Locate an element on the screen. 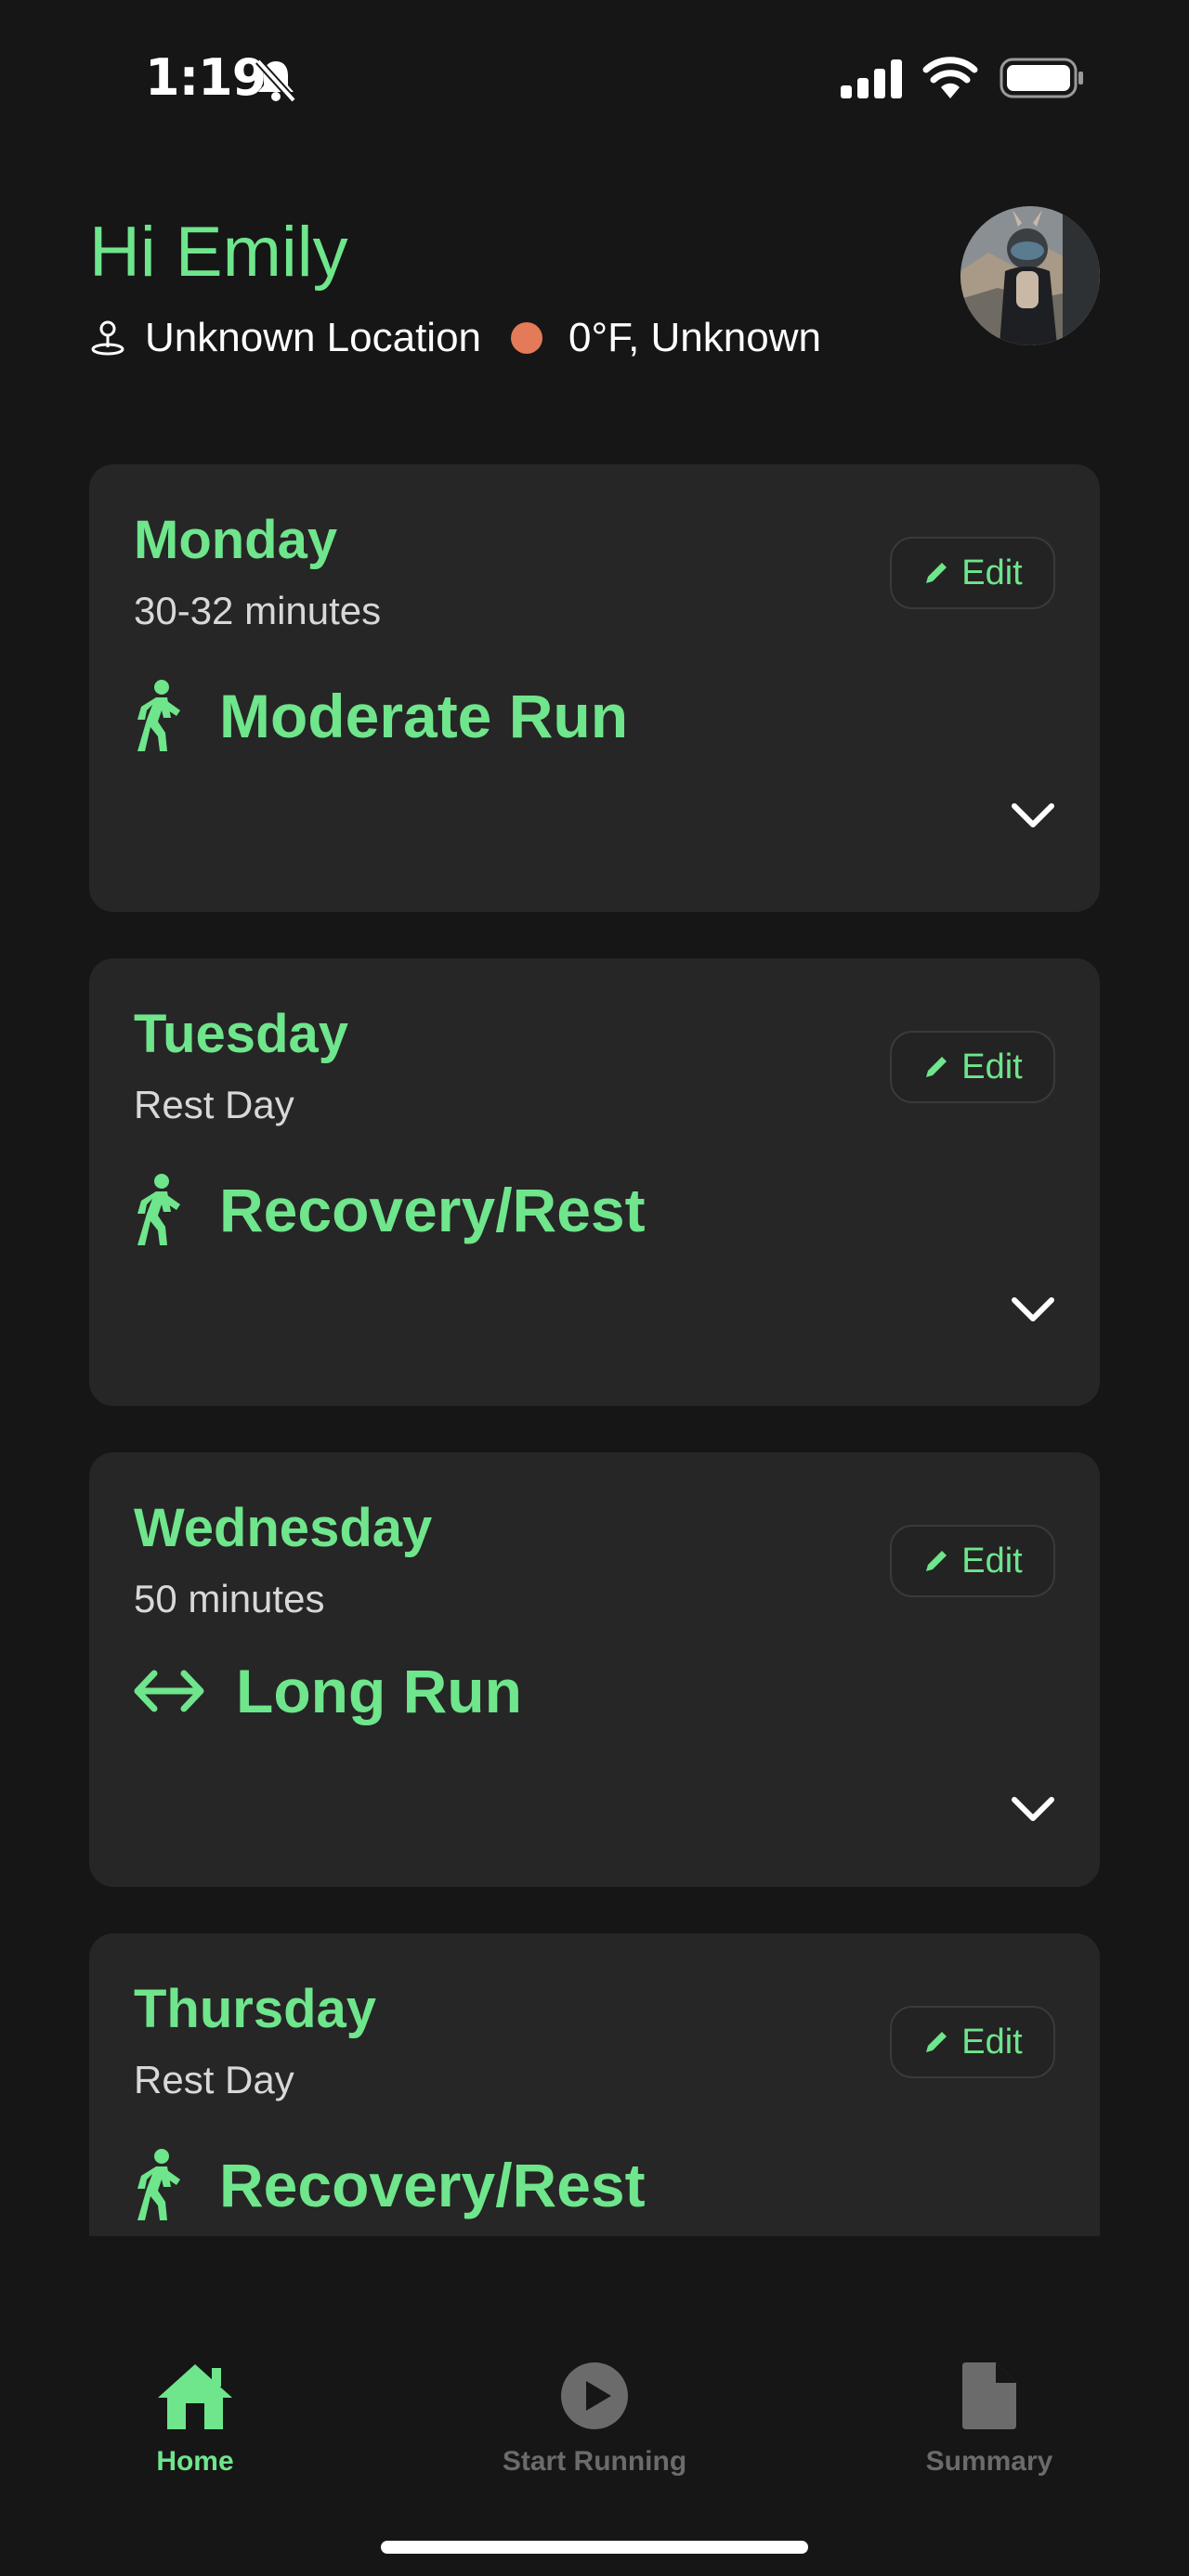 This screenshot has height=2576, width=1189. day-card-wednesday: Wednesday 50 minutes Edit Long Run is located at coordinates (594, 1669).